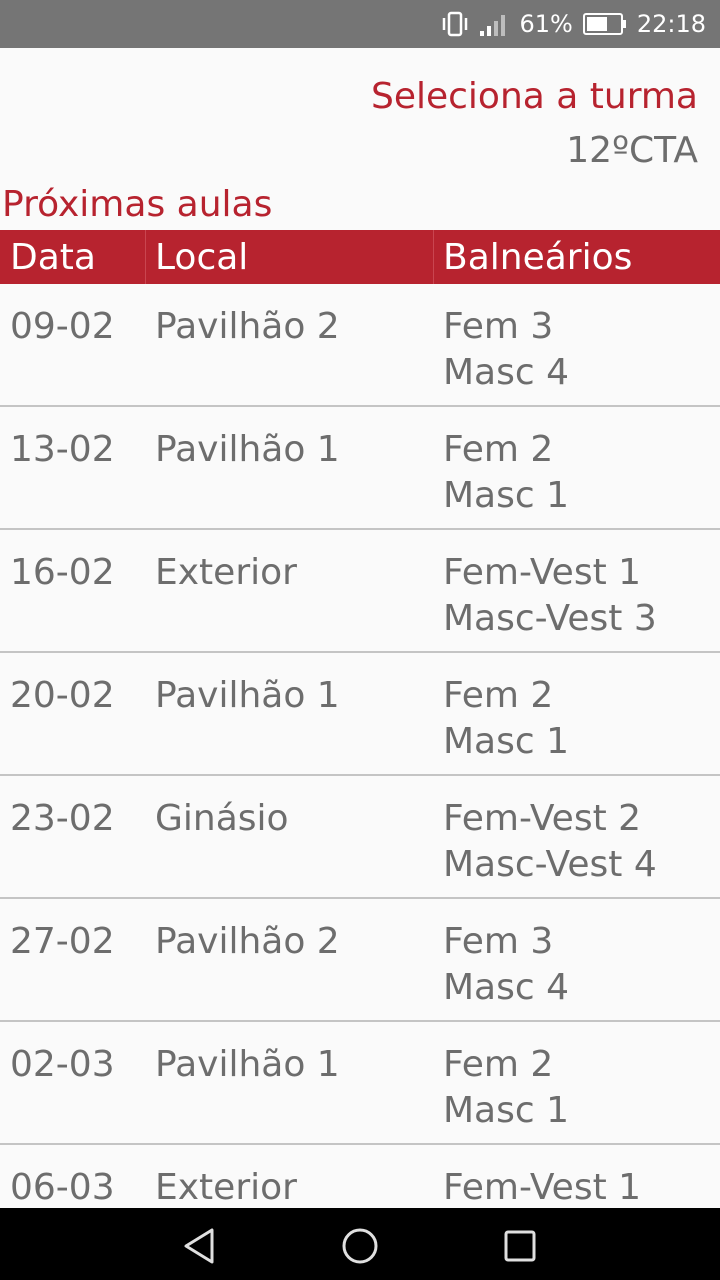 This screenshot has height=1280, width=720. I want to click on table-row: 23-02 Ginásio Fem-Vest 2 Masc-Vest 4, so click(360, 837).